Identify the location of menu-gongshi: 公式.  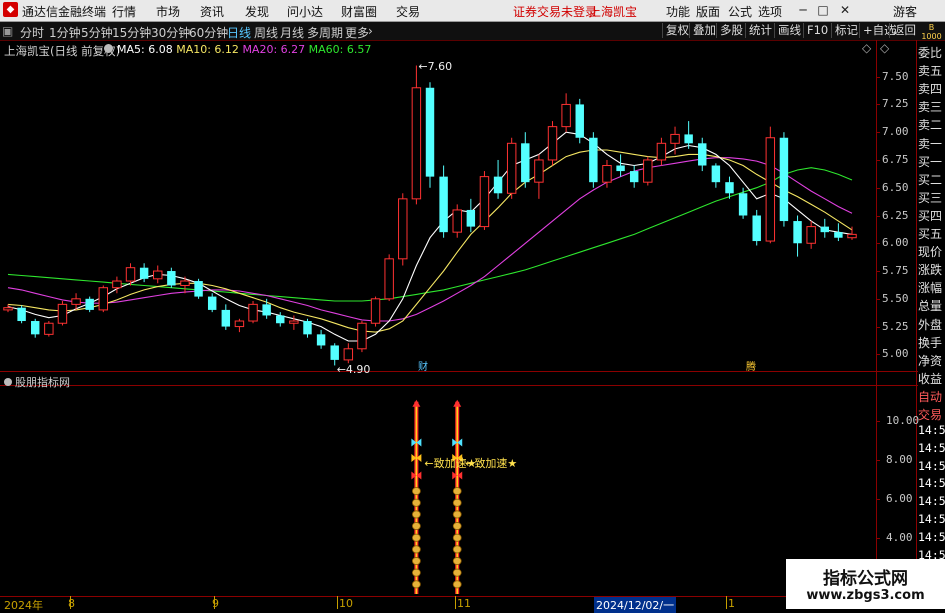
(740, 11).